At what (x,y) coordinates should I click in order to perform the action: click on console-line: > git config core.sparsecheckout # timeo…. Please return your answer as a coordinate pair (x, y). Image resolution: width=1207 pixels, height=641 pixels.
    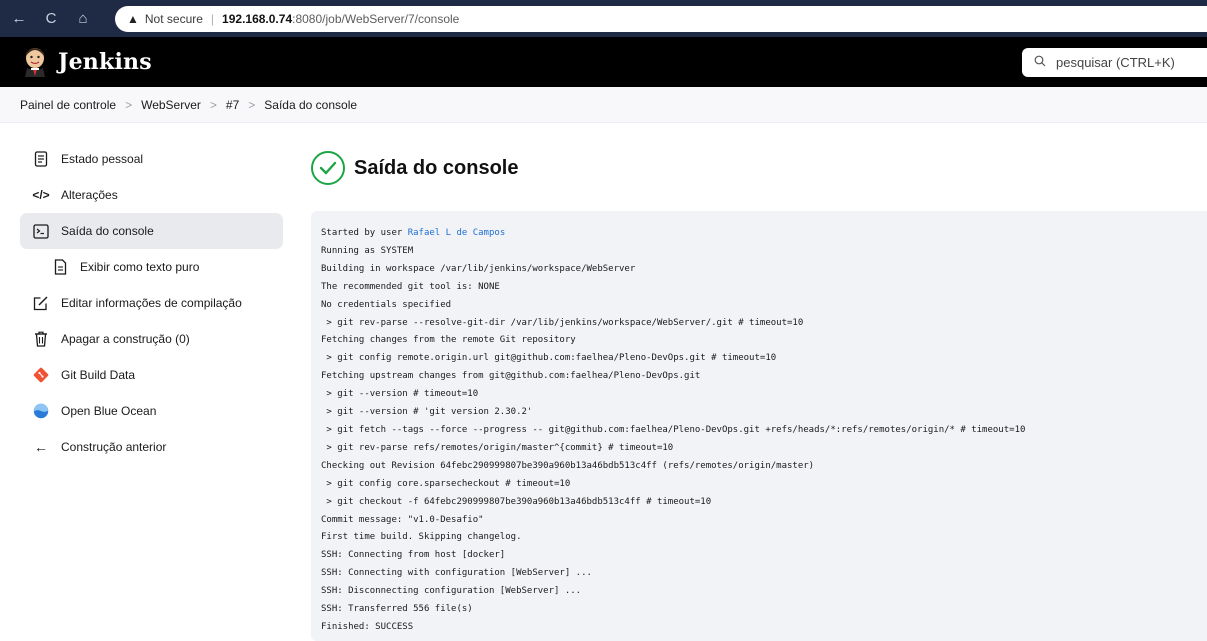
    Looking at the image, I should click on (446, 483).